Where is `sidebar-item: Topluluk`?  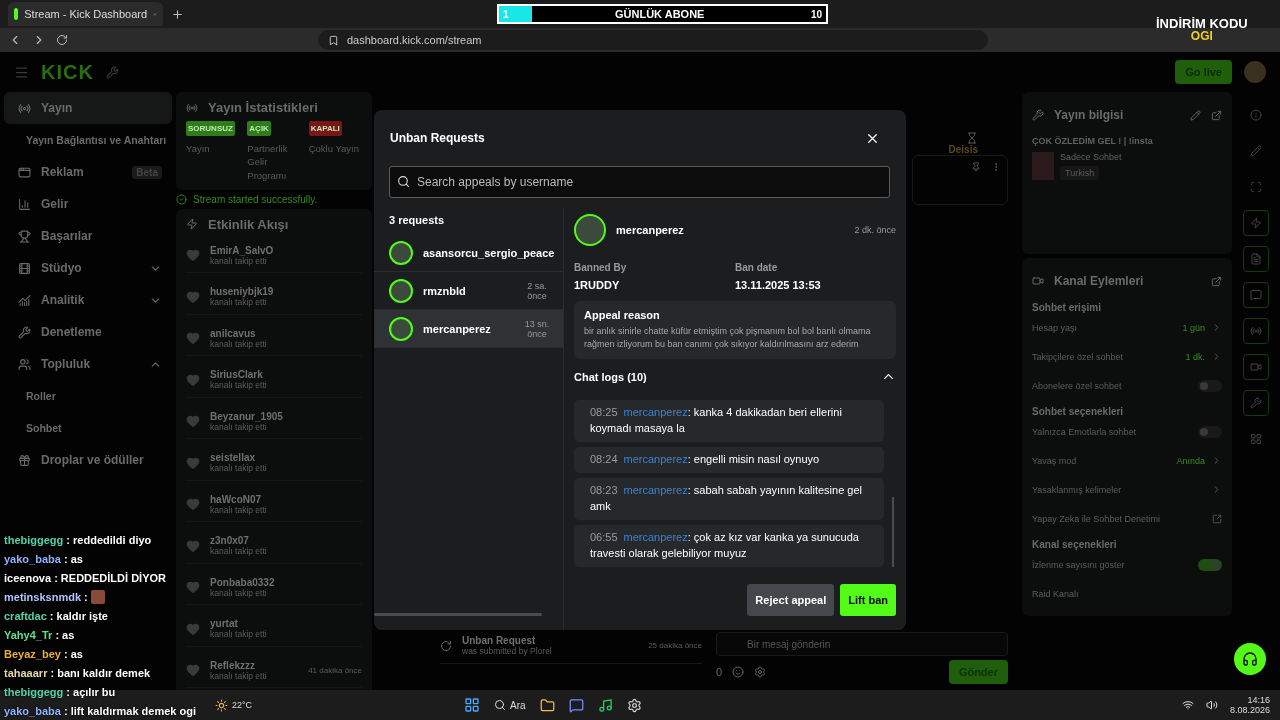
sidebar-item: Topluluk is located at coordinates (88, 364).